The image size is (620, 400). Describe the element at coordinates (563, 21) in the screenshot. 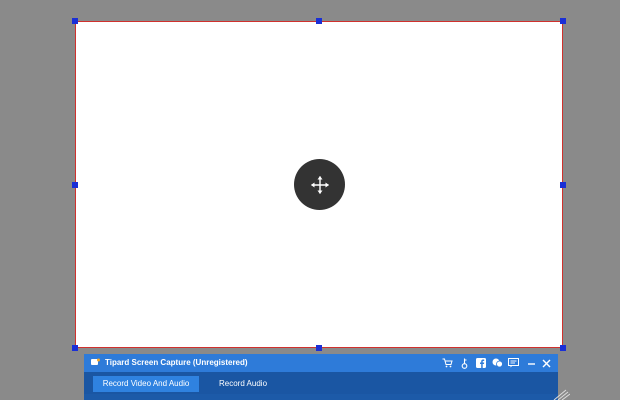

I see `resize-handle-top-right` at that location.